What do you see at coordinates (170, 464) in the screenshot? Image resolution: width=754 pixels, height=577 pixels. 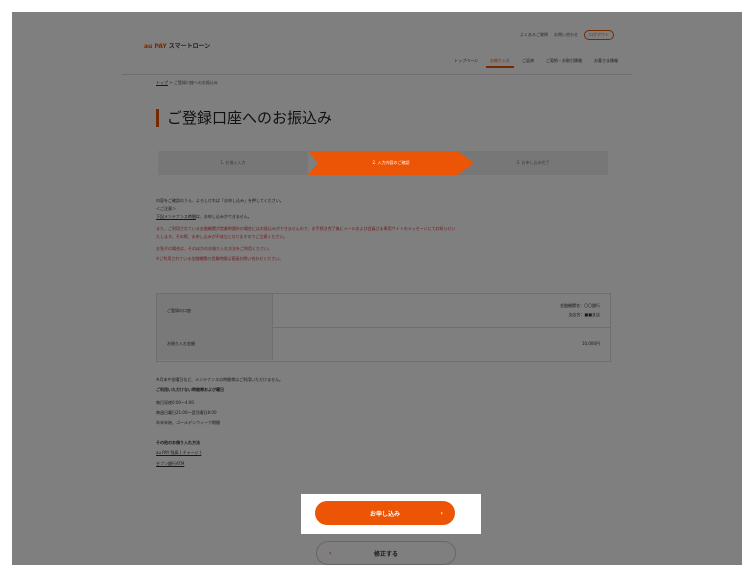 I see `other-method-seven-atm: セブン銀行ATM` at bounding box center [170, 464].